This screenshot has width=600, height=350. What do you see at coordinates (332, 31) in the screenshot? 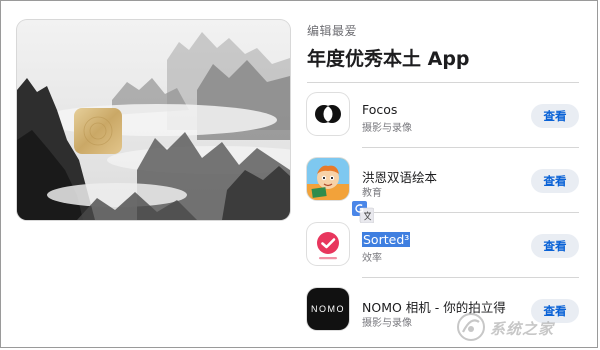
I see `section-eyebrow: 编辑最爱` at bounding box center [332, 31].